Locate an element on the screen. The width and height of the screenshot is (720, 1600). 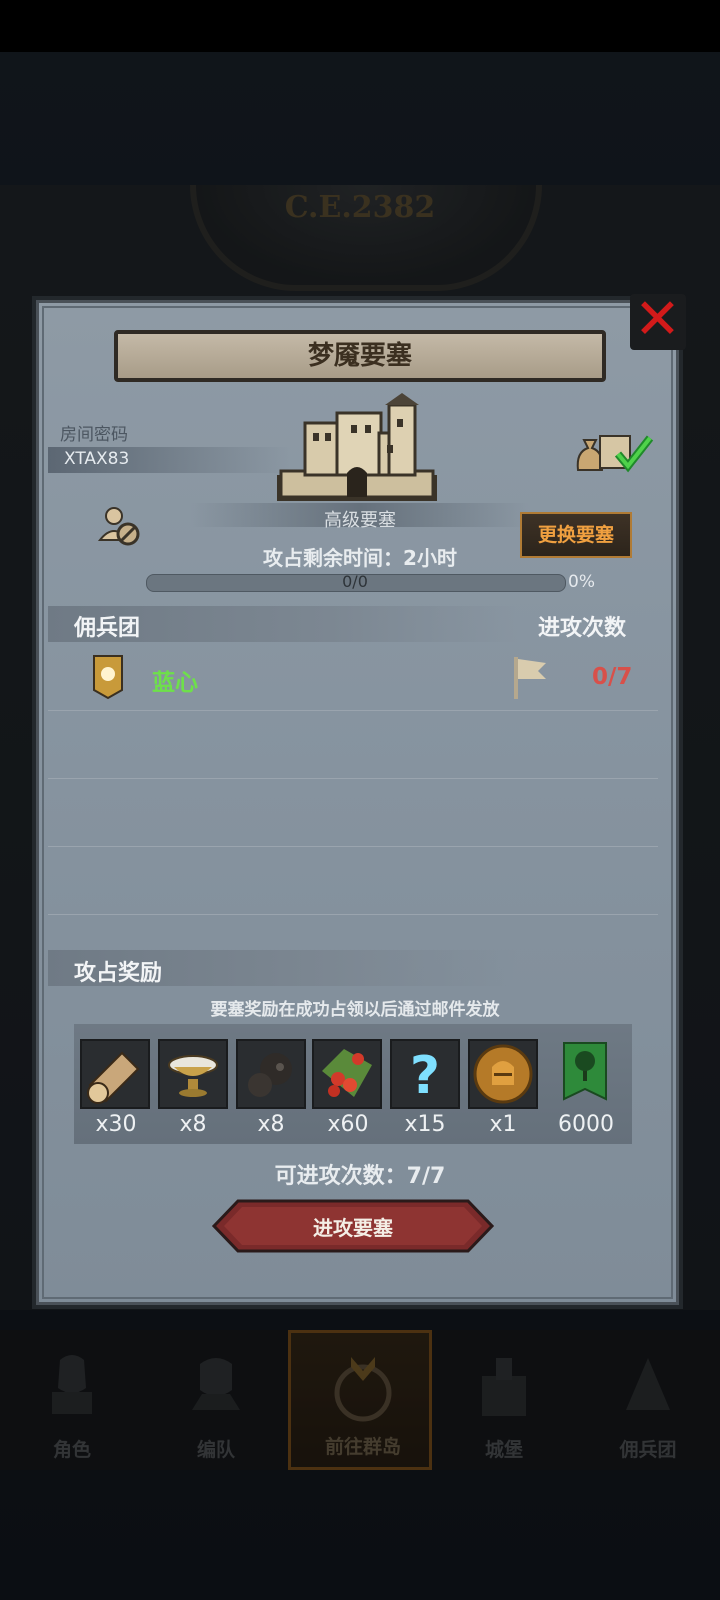
reward-section-title: 攻占奖励 is located at coordinates (118, 973).